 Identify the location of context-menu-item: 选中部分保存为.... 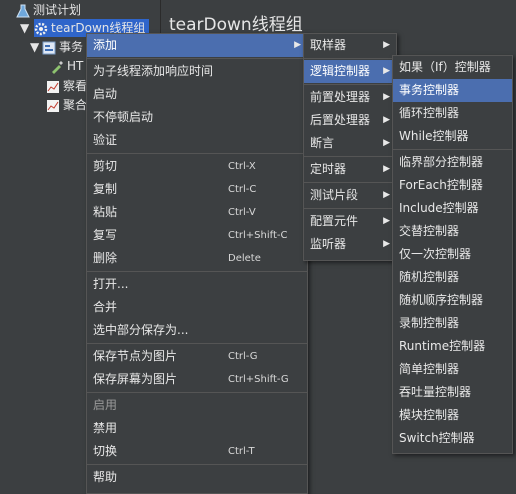
(197, 330).